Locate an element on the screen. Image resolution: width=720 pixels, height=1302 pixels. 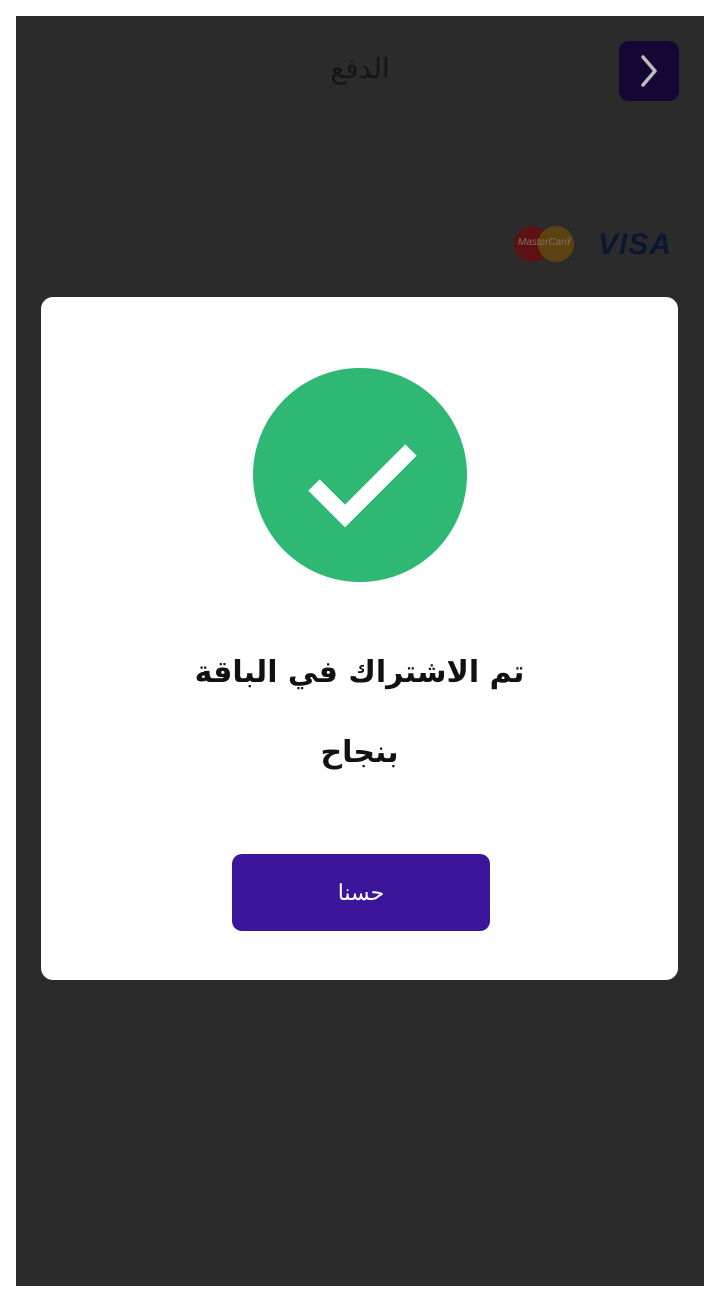
chevron-right-icon is located at coordinates (649, 71).